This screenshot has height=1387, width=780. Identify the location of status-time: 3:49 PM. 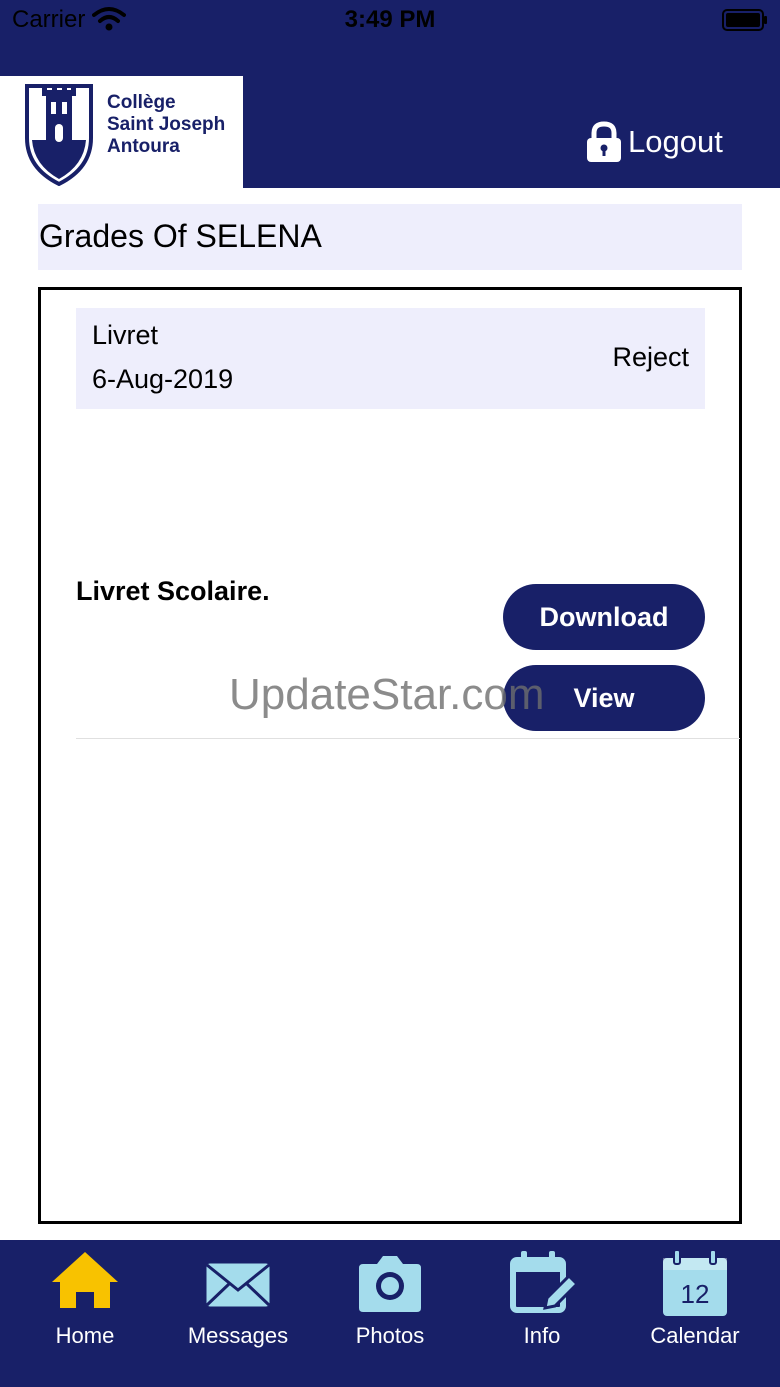
(390, 19).